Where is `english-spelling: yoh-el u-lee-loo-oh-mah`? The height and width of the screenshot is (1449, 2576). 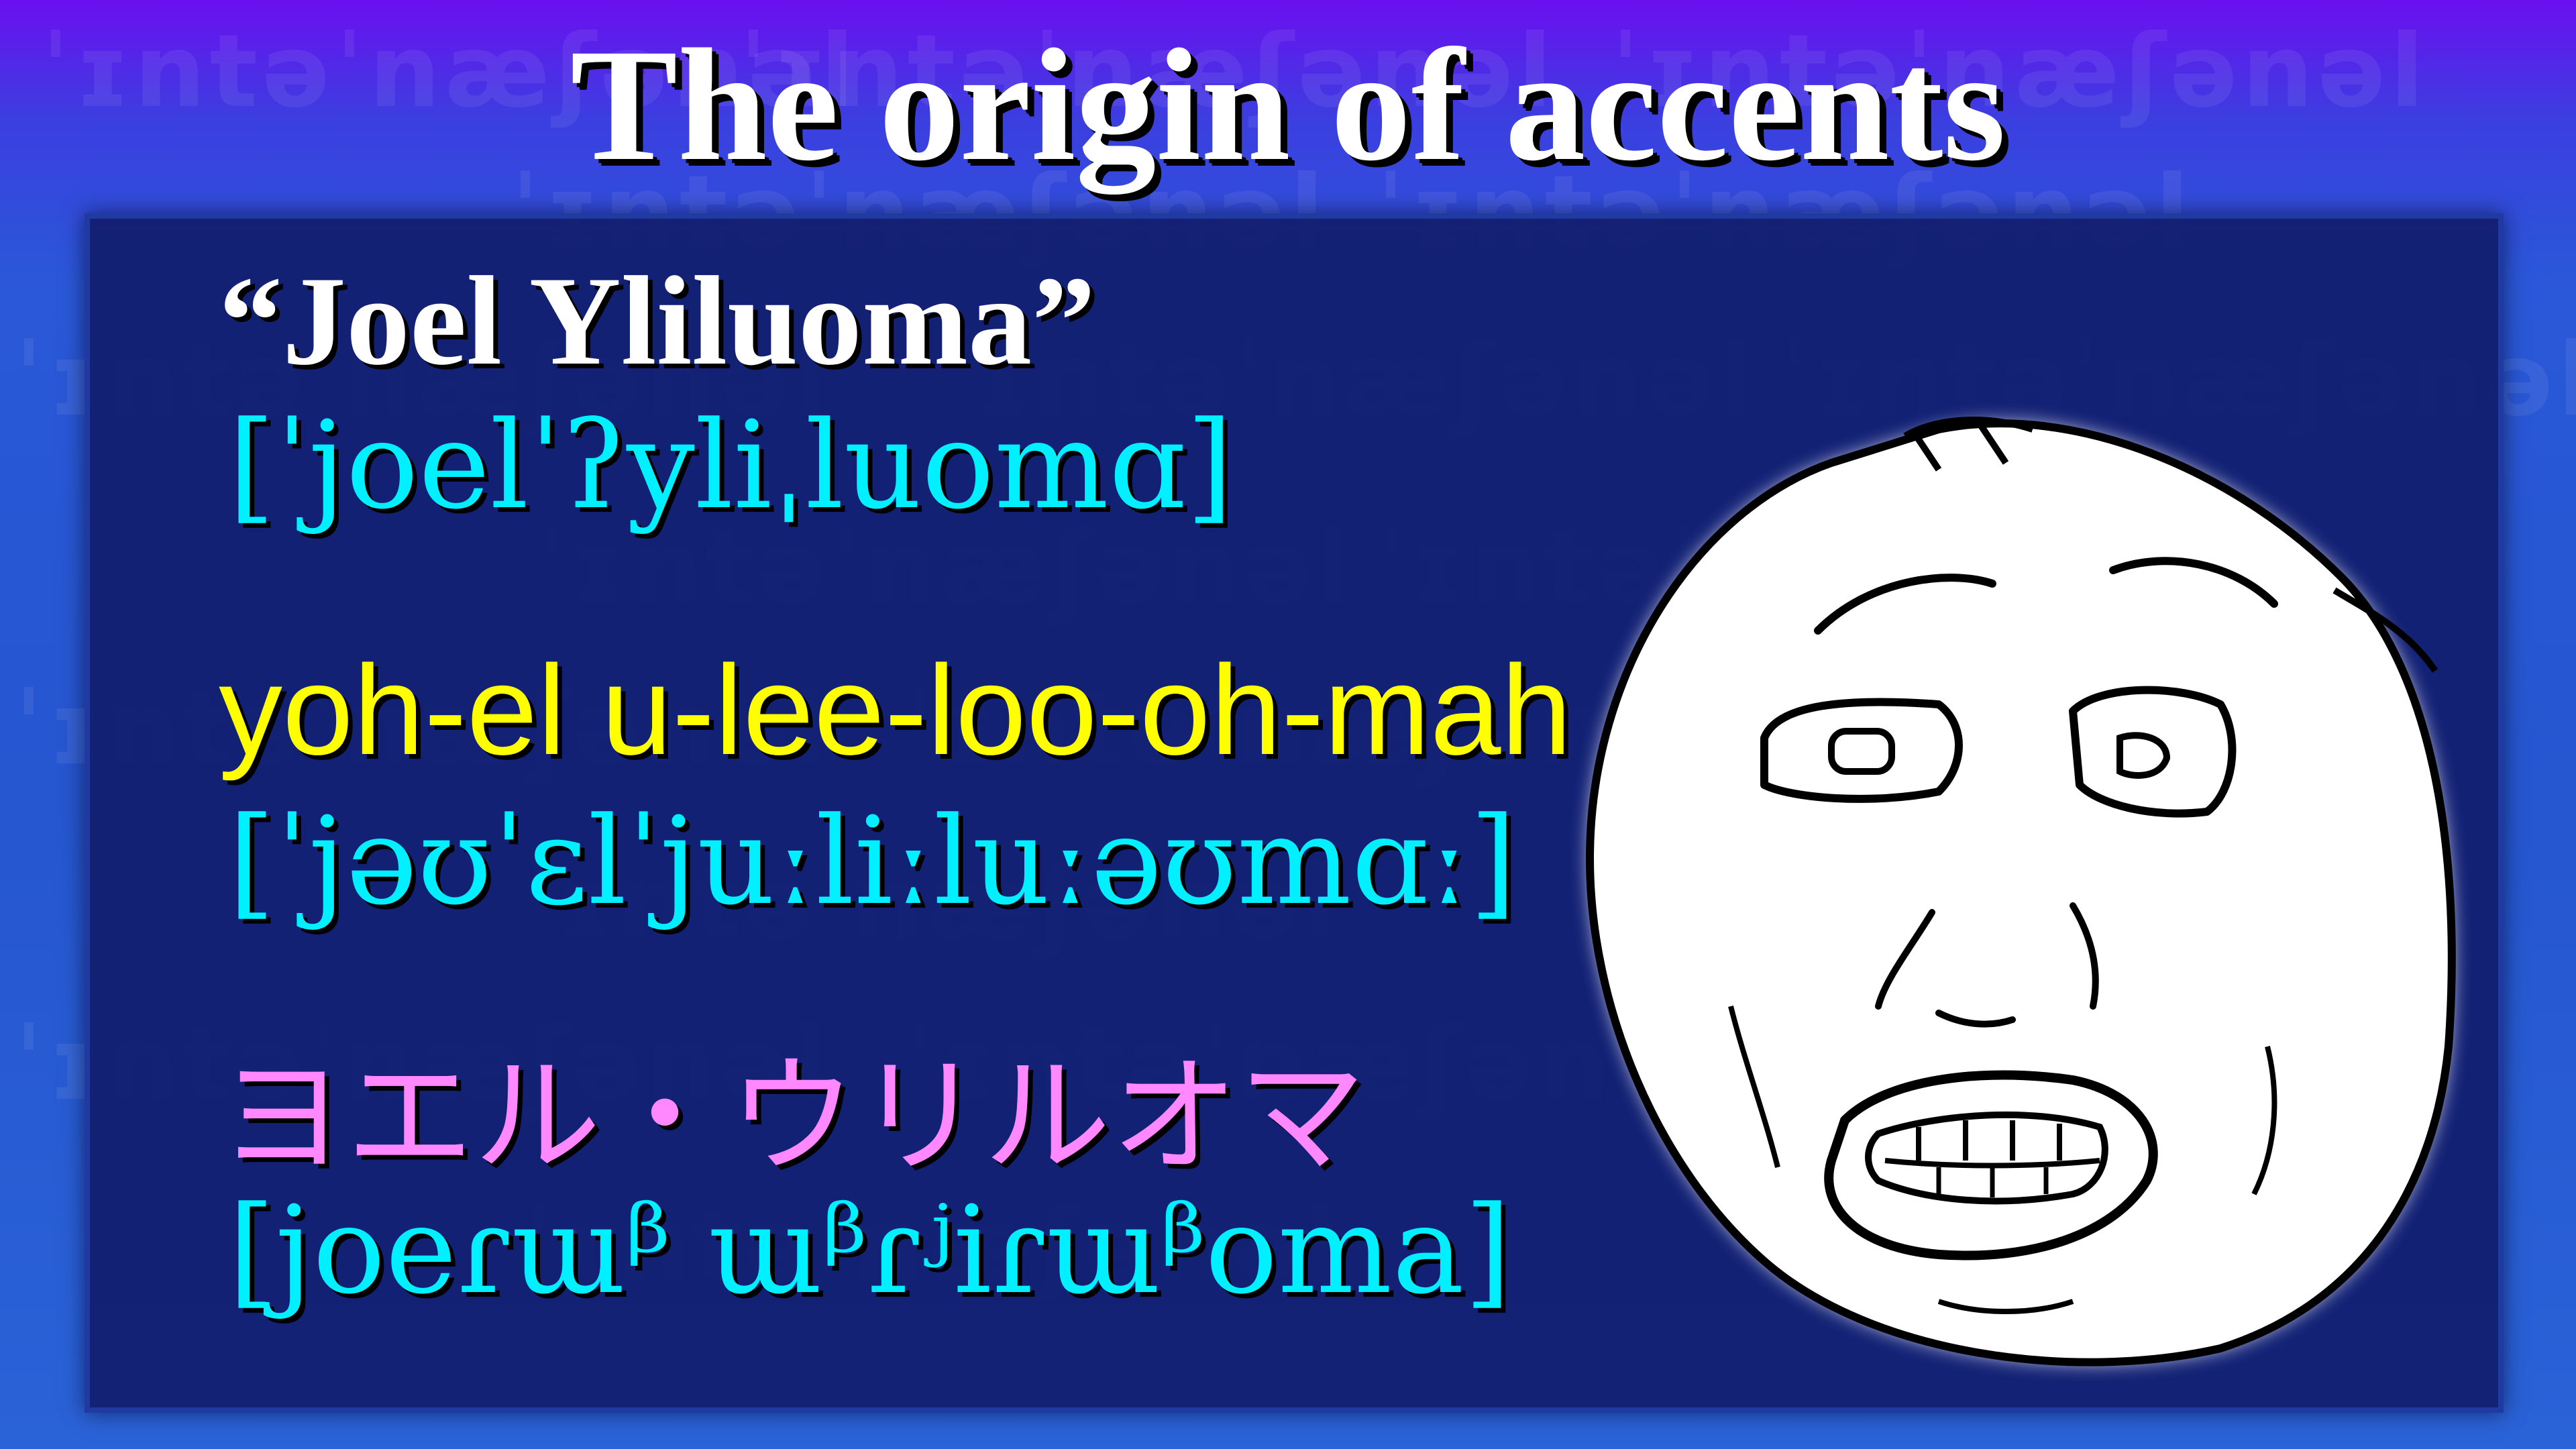
english-spelling: yoh-el u-lee-loo-oh-mah is located at coordinates (895, 710).